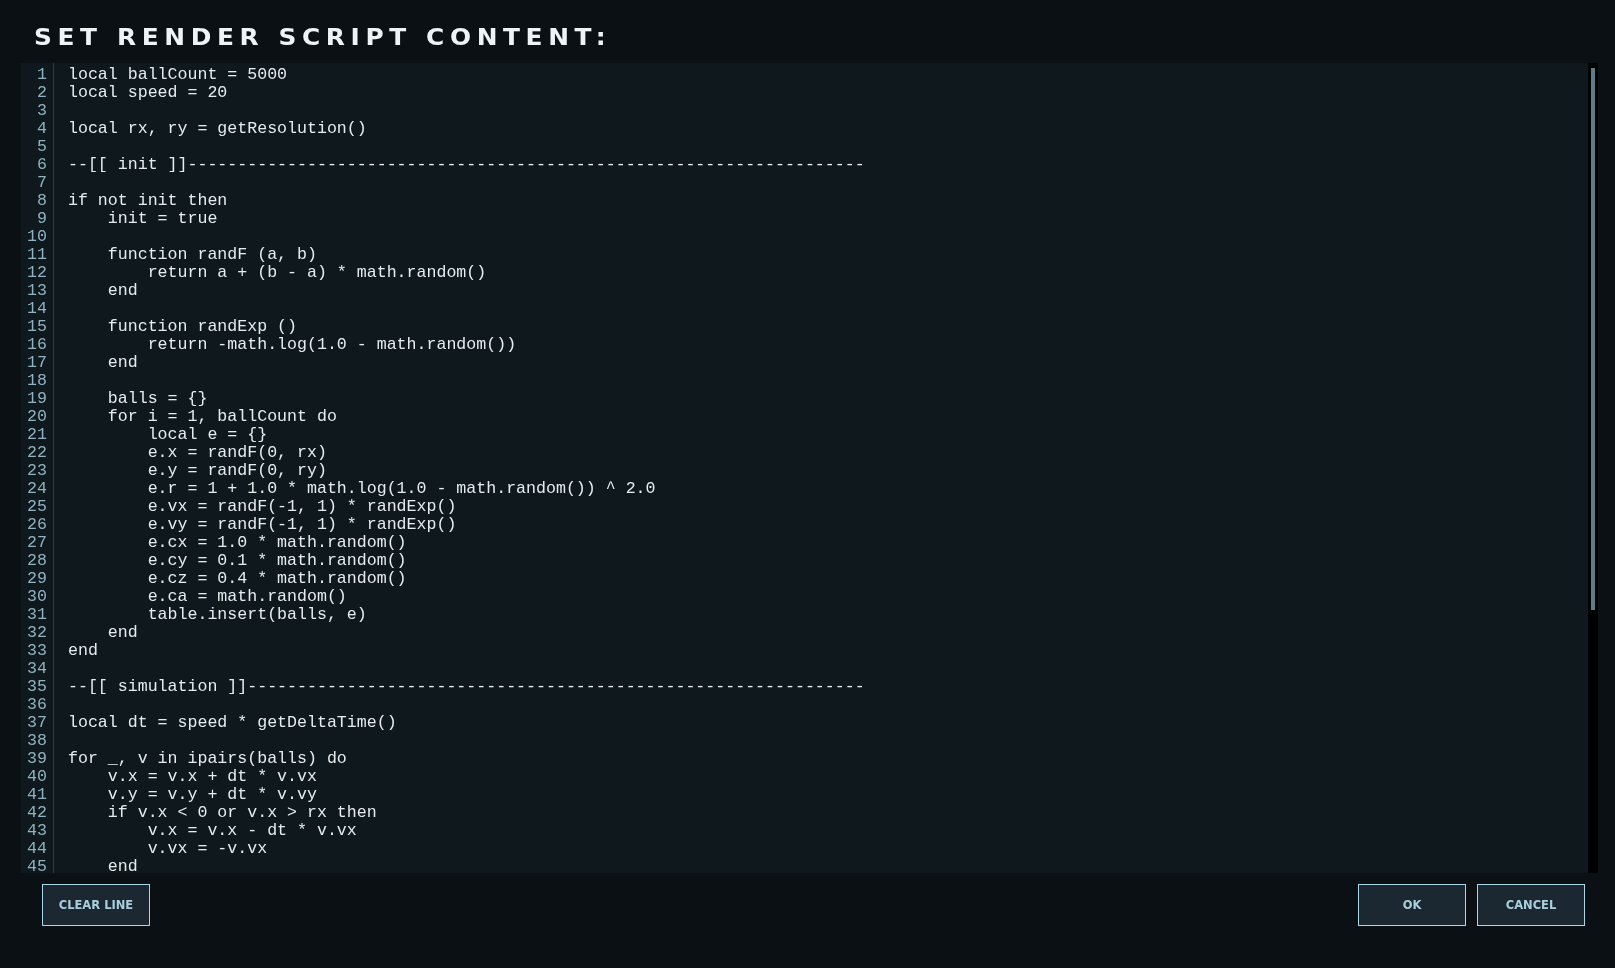  What do you see at coordinates (37, 669) in the screenshot?
I see `line-number: 34` at bounding box center [37, 669].